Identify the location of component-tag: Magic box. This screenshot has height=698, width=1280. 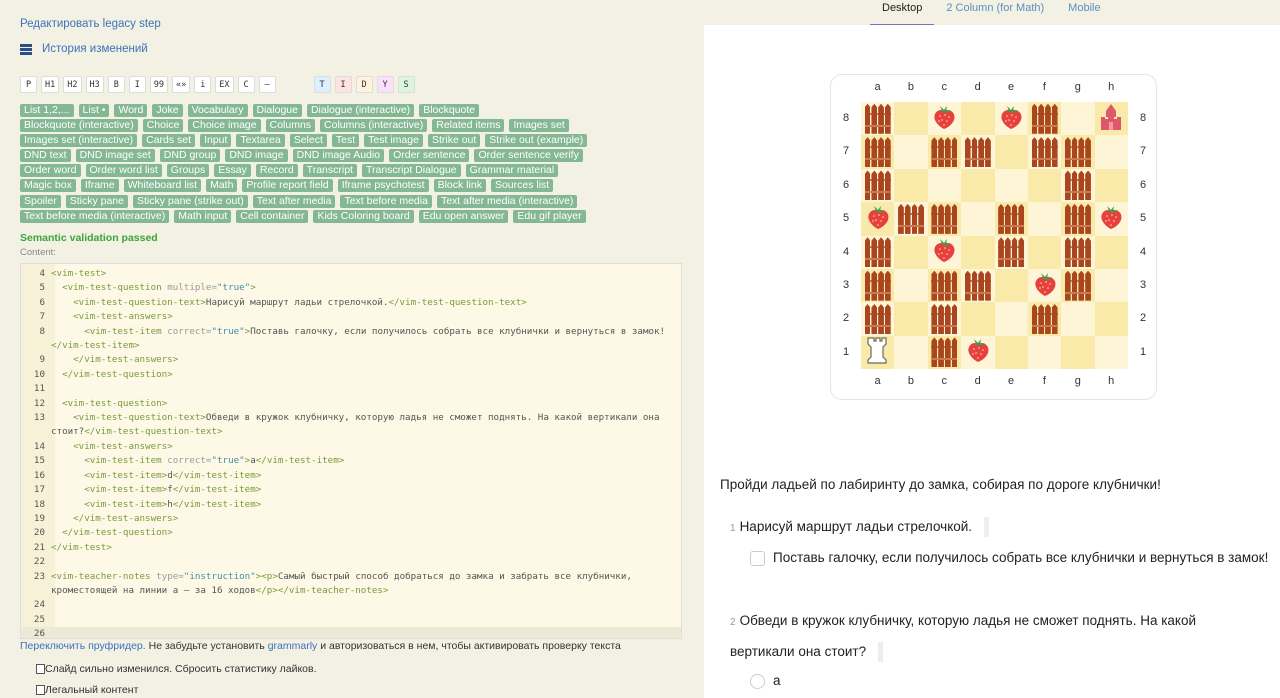
(48, 186).